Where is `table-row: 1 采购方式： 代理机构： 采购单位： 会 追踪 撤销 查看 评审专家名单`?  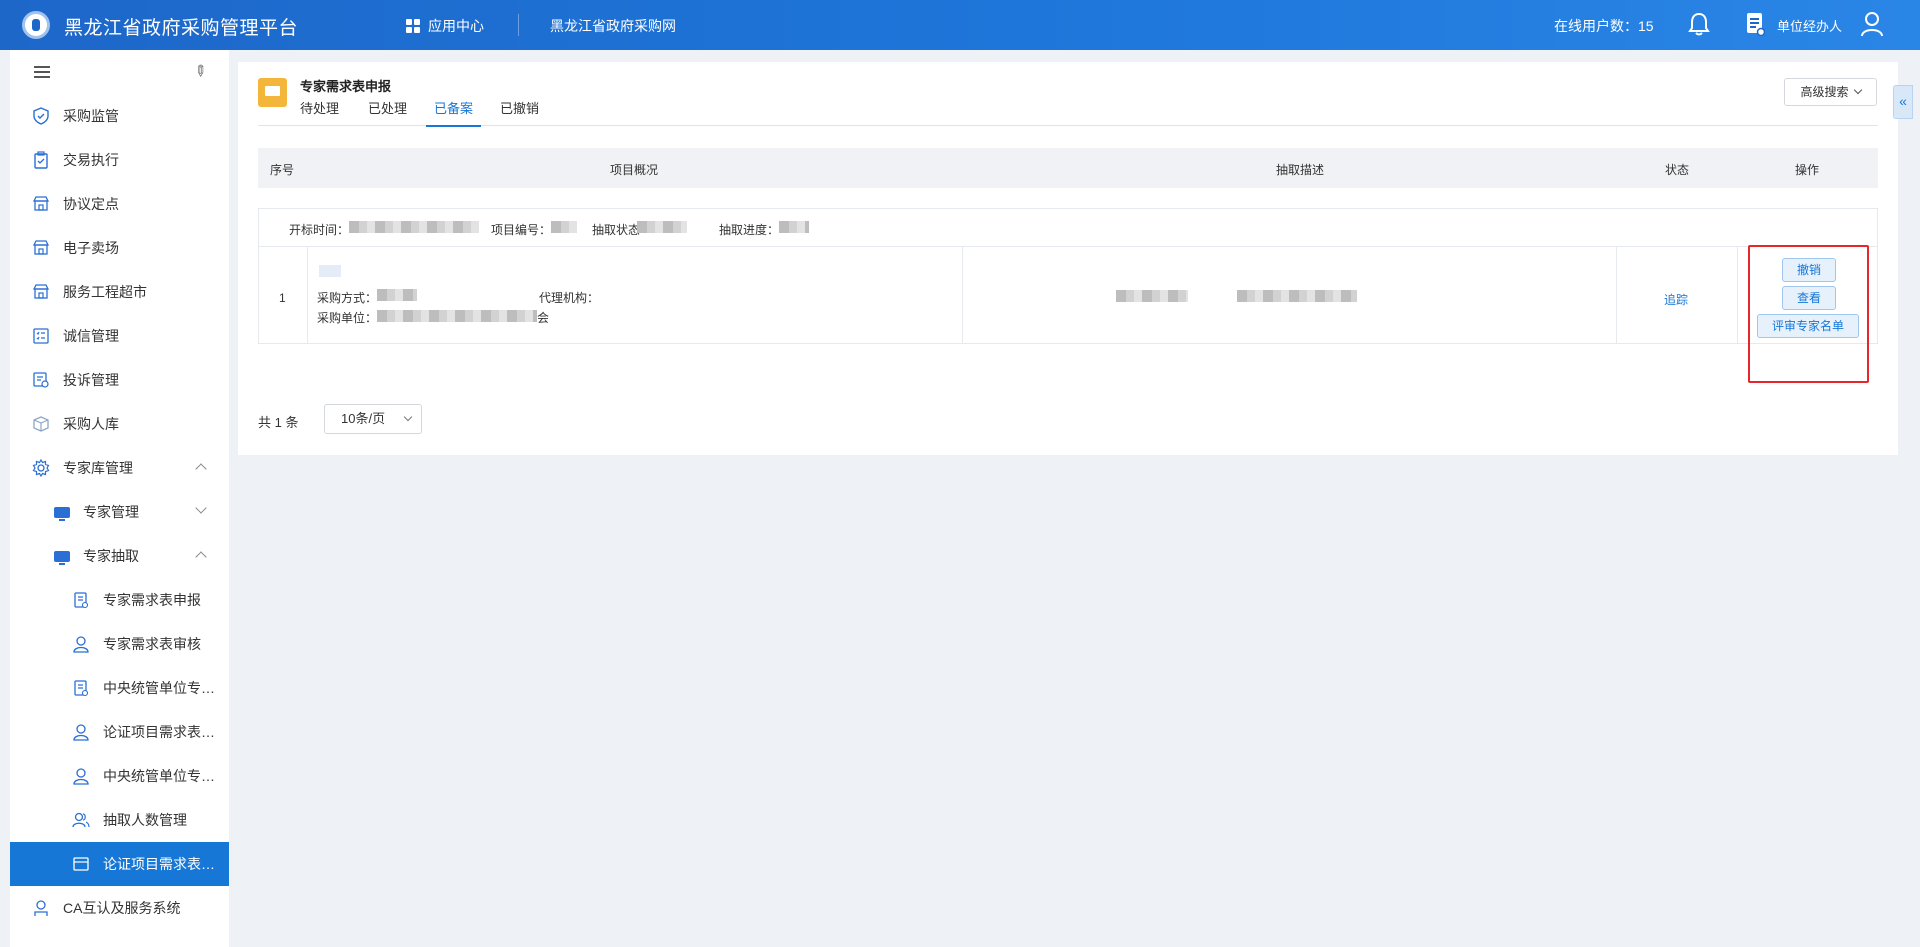
table-row: 1 采购方式： 代理机构： 采购单位： 会 追踪 撤销 查看 评审专家名单 is located at coordinates (1068, 295).